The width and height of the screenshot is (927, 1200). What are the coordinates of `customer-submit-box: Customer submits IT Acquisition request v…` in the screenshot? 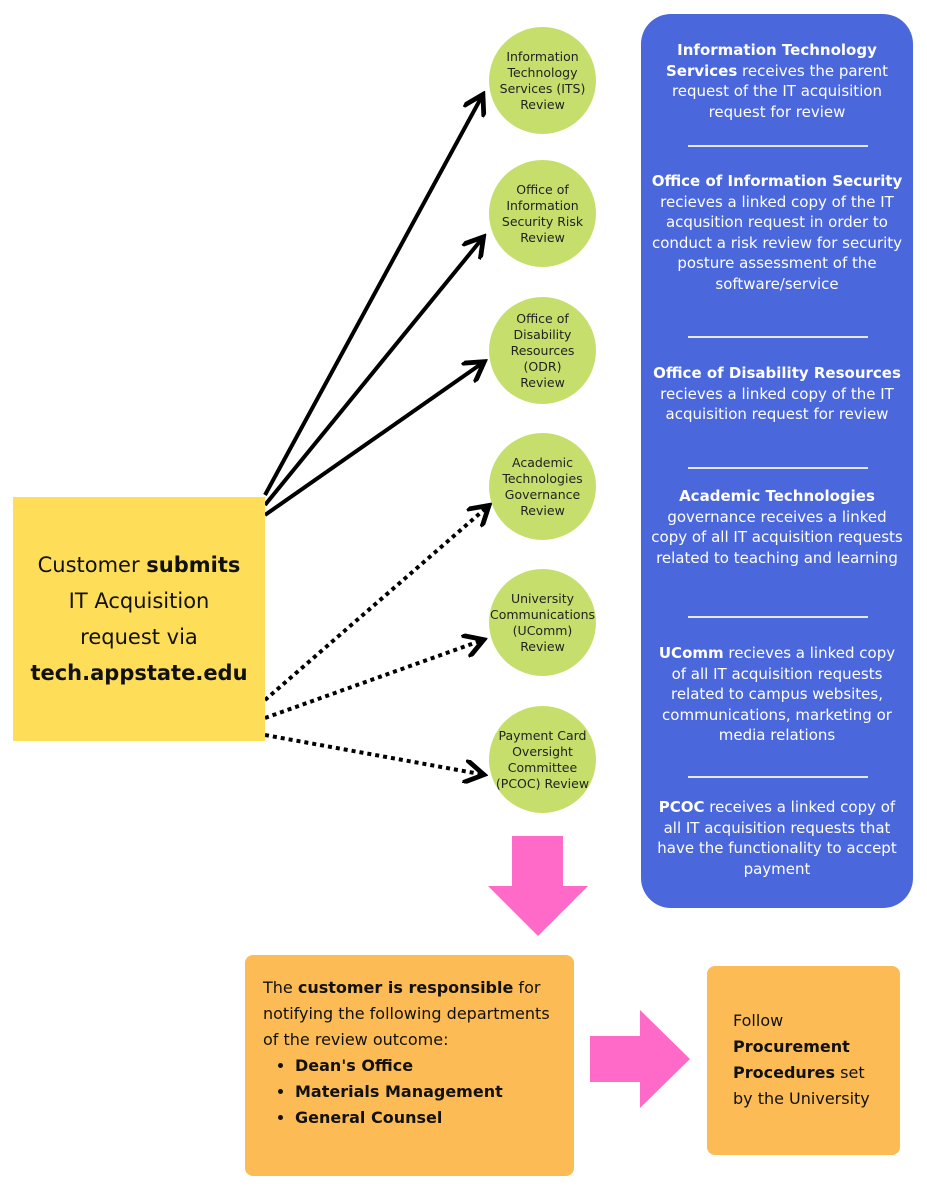 It's located at (139, 619).